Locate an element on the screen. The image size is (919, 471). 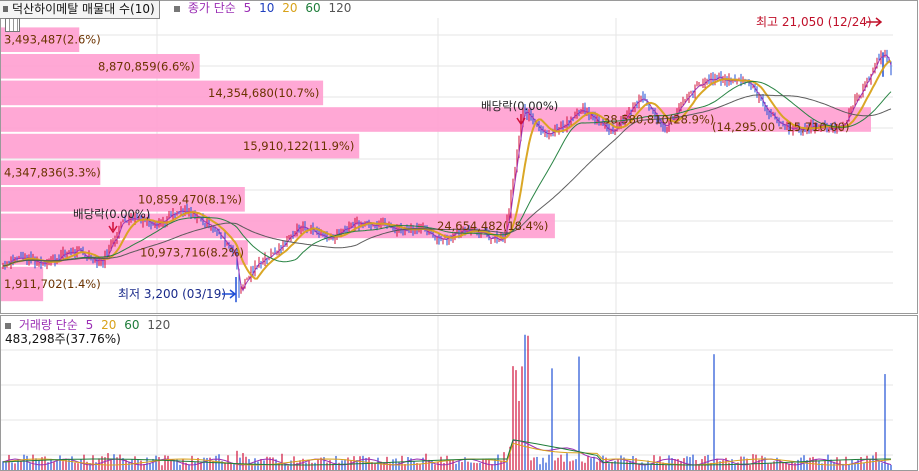
vol-ma-period-120: 120 is located at coordinates (159, 325).